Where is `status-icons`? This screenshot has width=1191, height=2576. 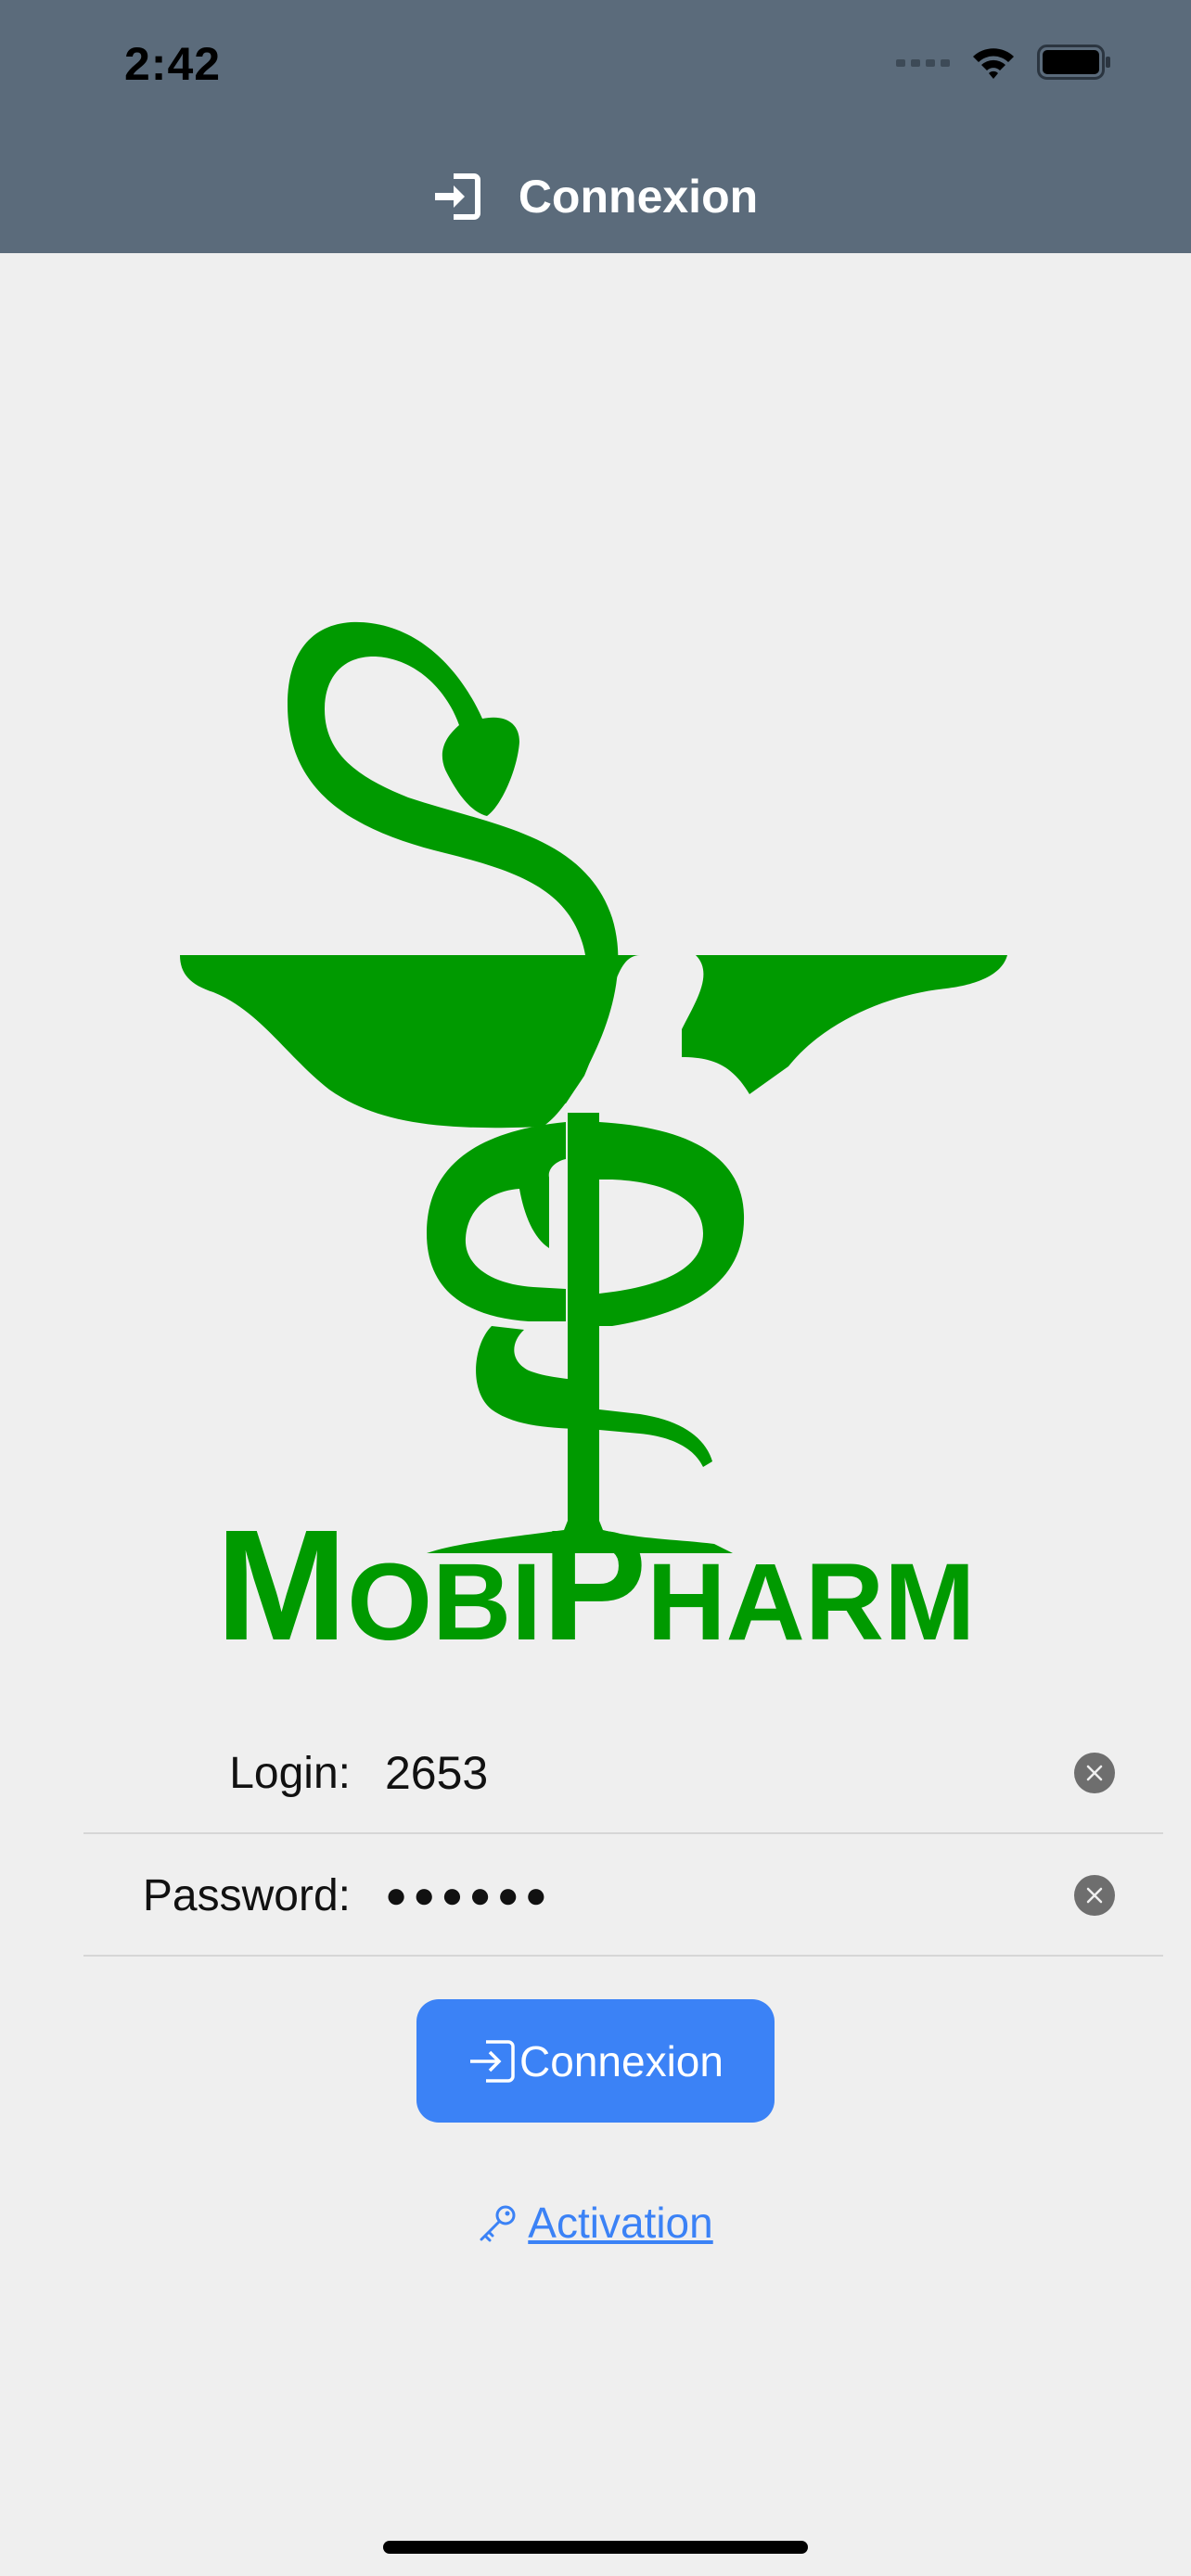
status-icons is located at coordinates (1003, 62).